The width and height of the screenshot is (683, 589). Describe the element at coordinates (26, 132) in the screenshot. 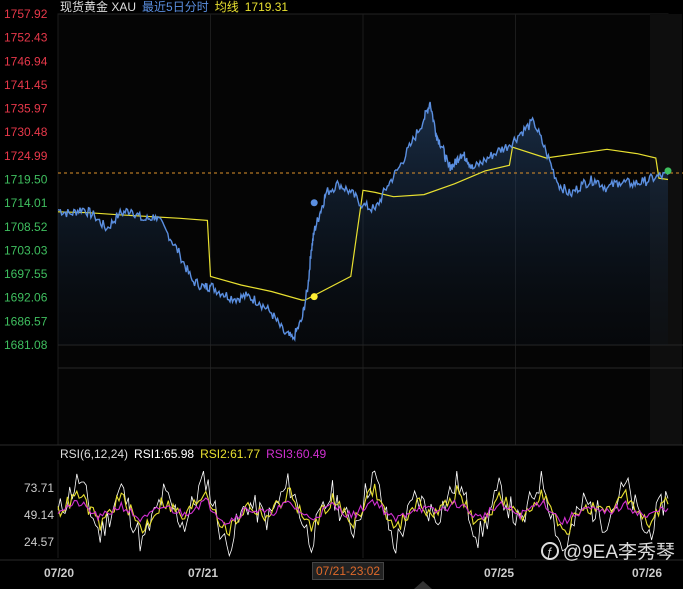

I see `price-tick-label: 1730.48` at that location.